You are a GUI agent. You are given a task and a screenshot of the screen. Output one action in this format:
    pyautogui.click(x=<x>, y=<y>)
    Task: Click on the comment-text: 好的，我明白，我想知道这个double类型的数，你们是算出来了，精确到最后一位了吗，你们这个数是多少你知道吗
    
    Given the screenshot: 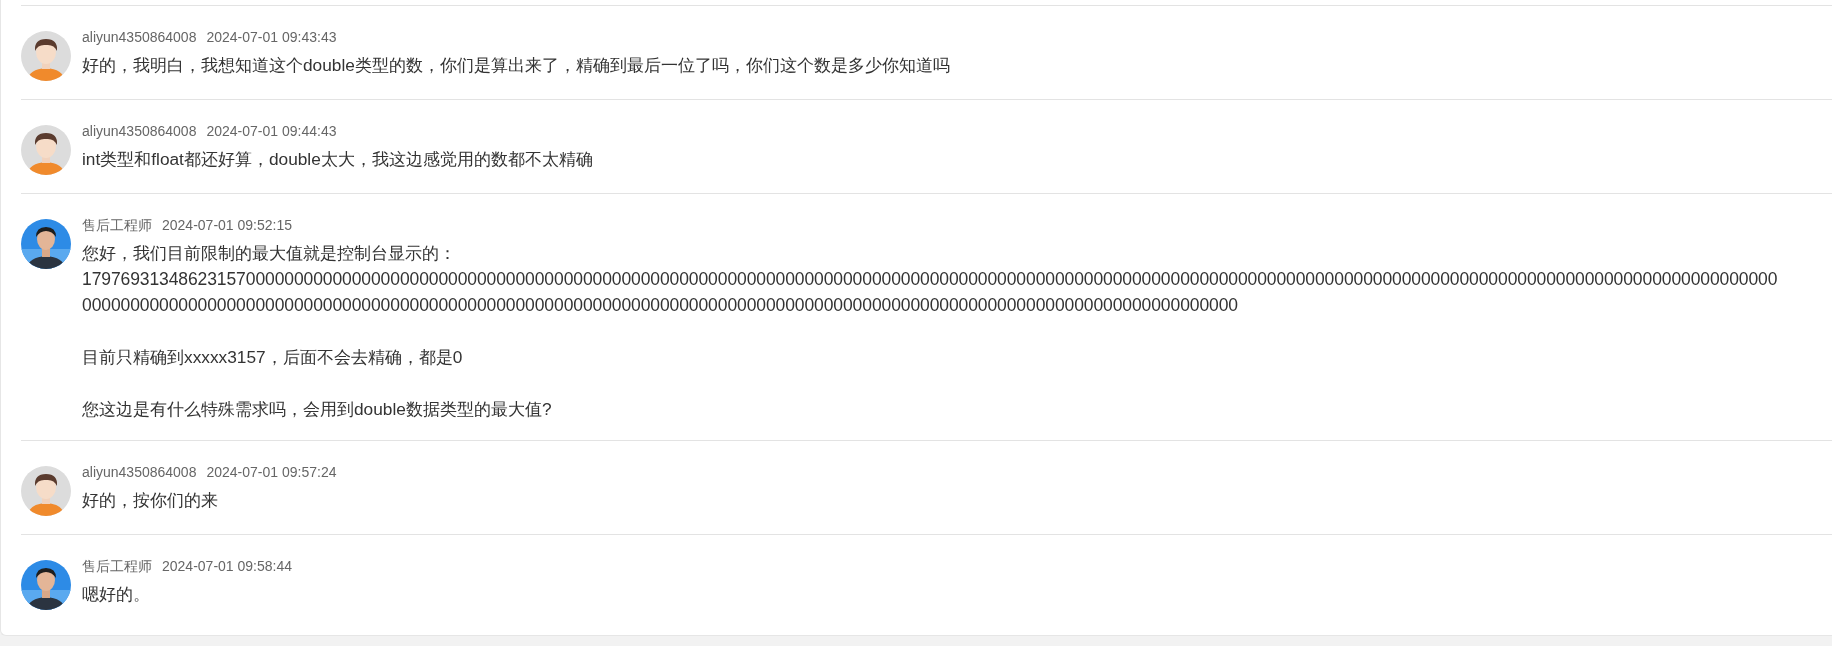 What is the action you would take?
    pyautogui.click(x=516, y=65)
    